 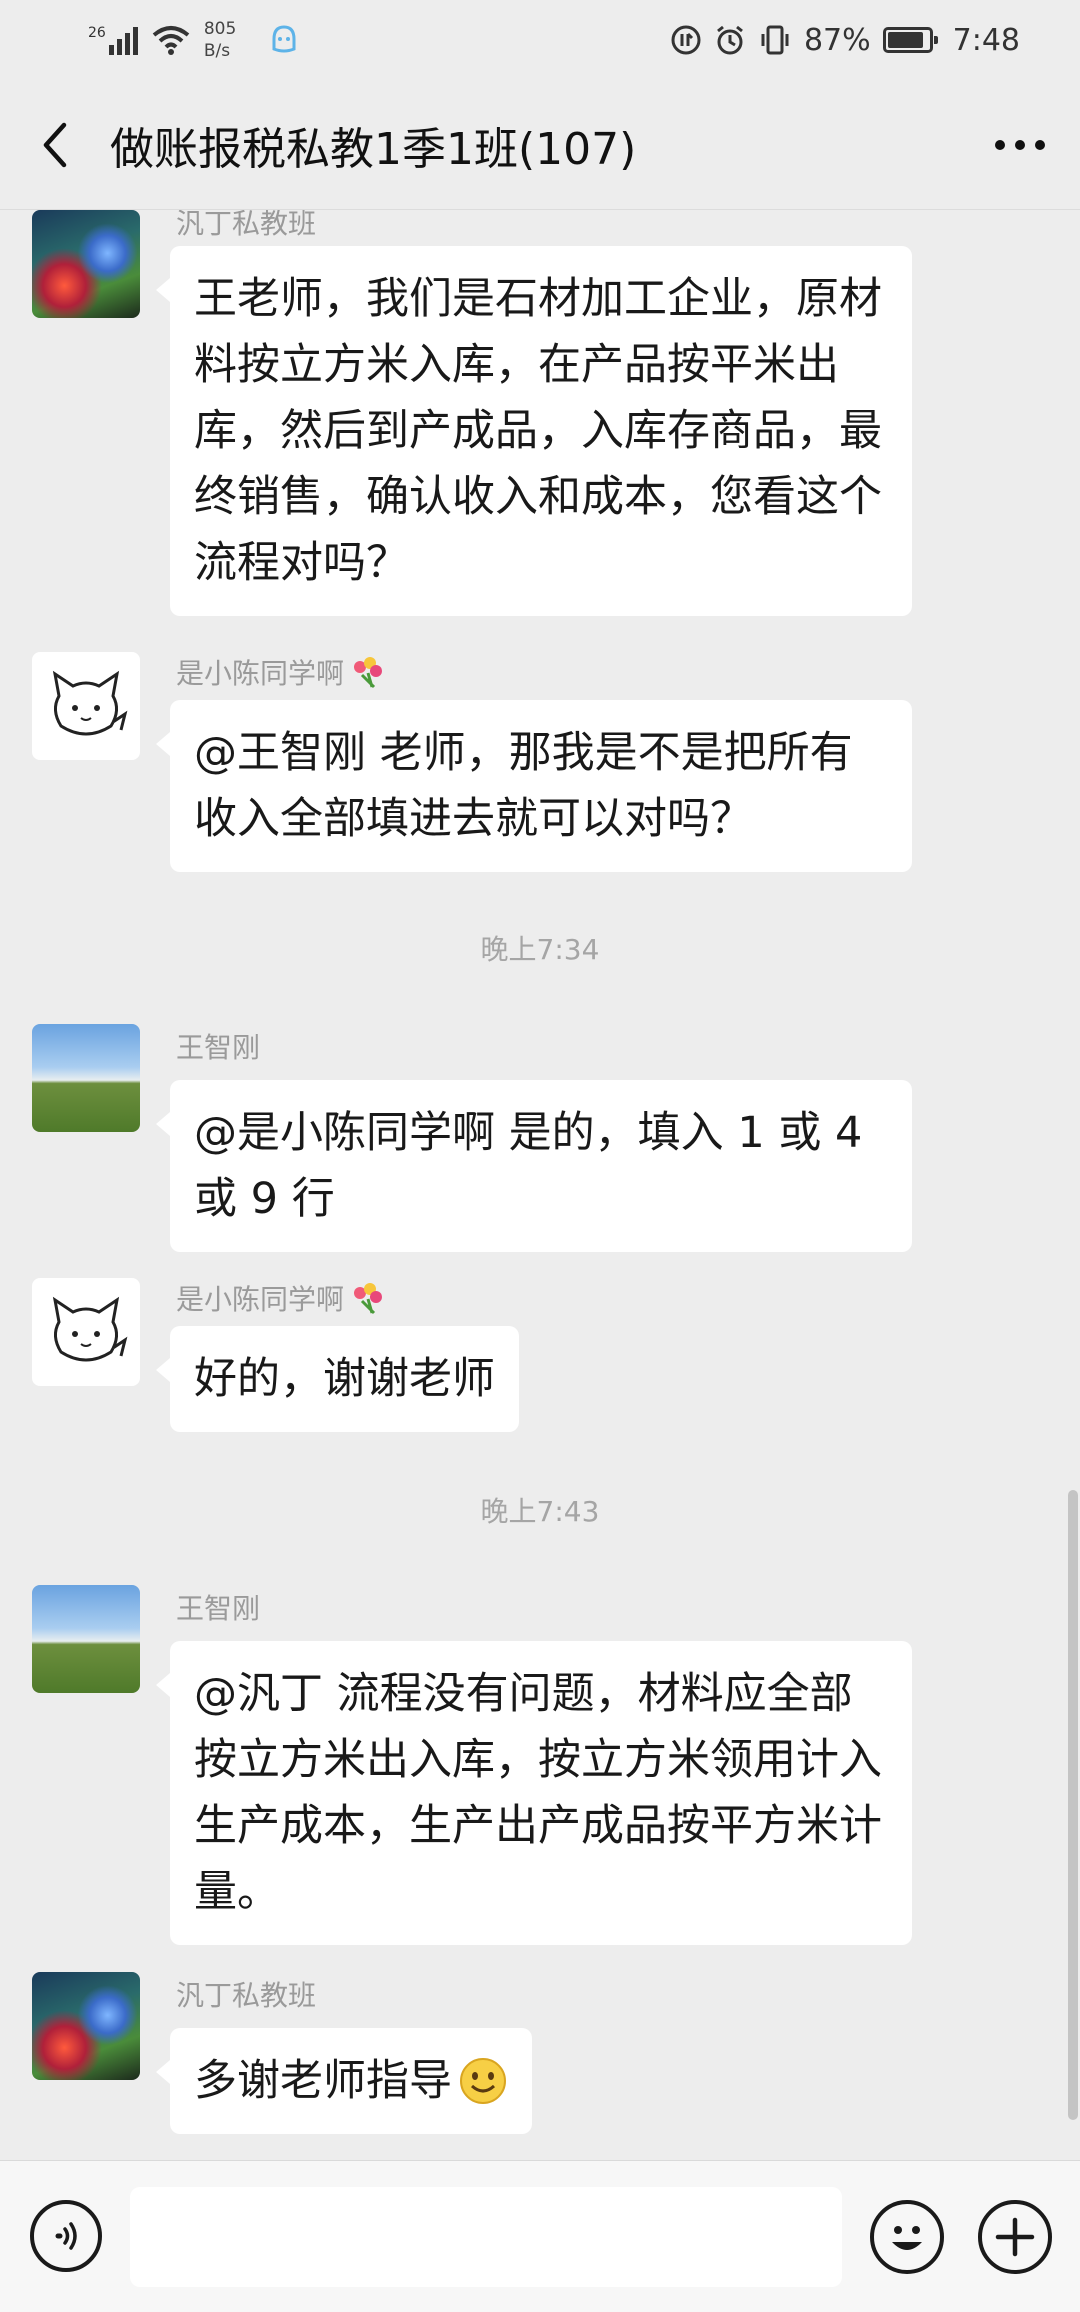 What do you see at coordinates (323, 2081) in the screenshot?
I see `message-text: 多谢老师指导` at bounding box center [323, 2081].